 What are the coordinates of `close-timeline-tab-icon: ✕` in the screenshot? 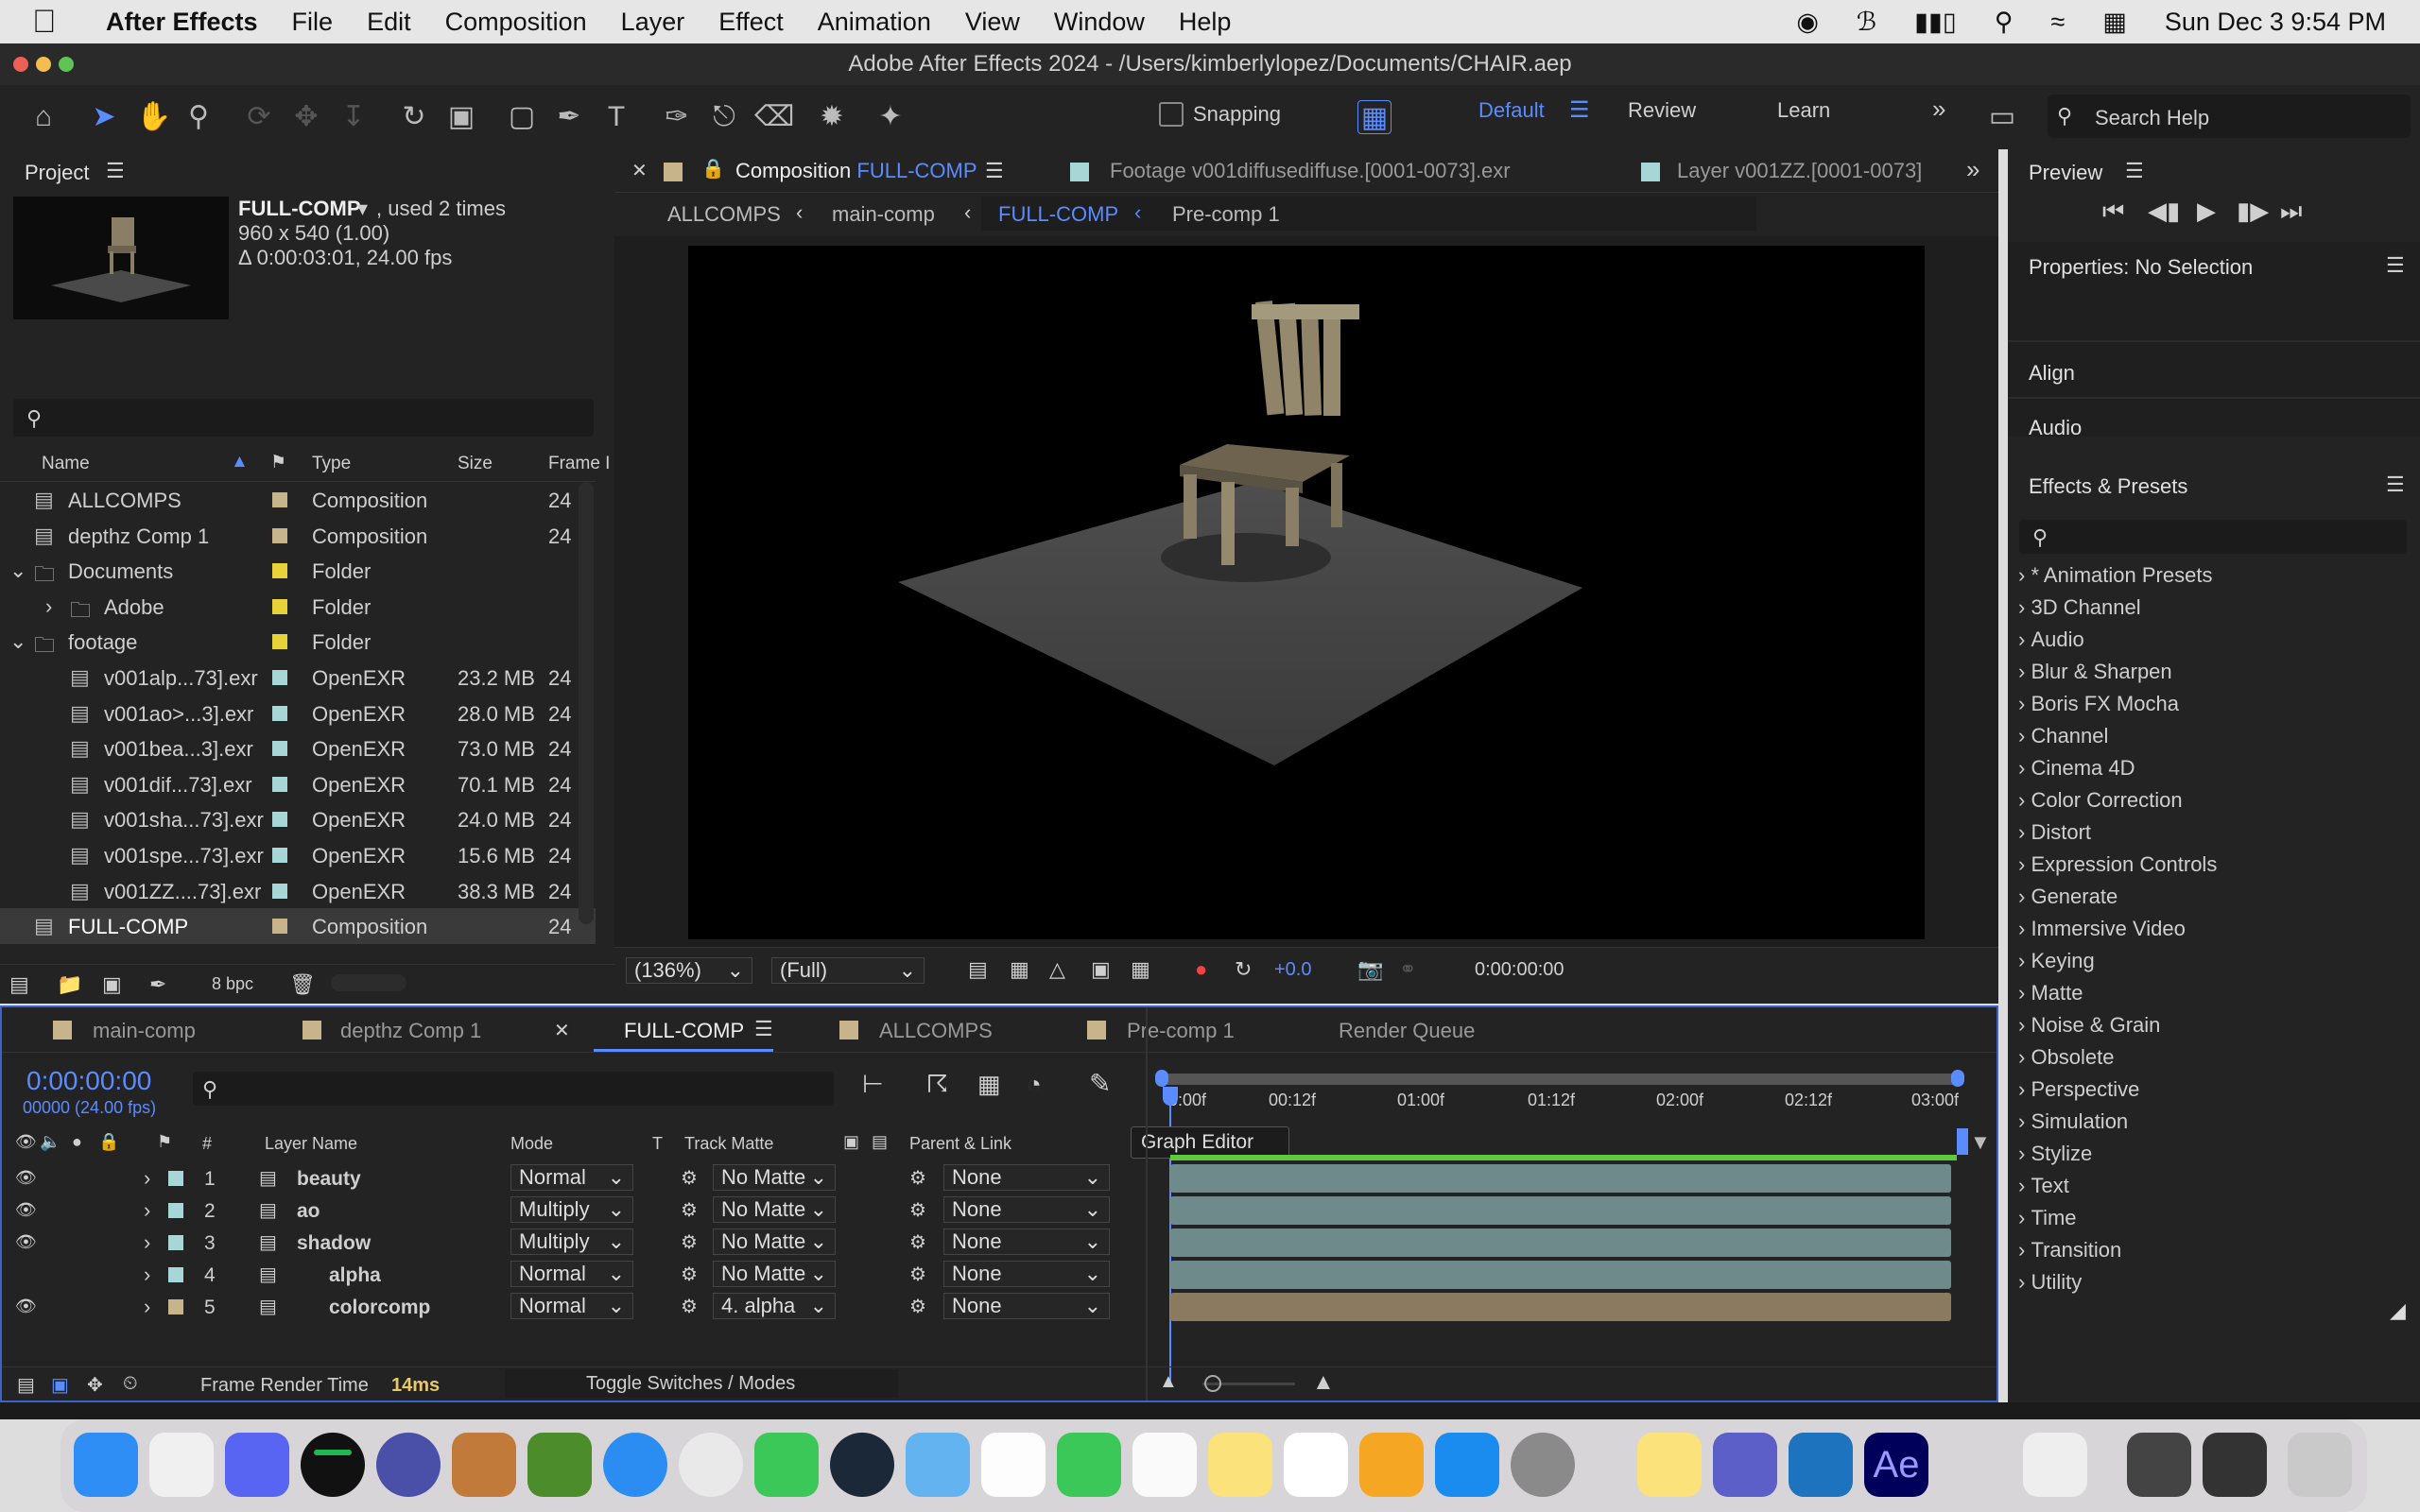 It's located at (562, 1030).